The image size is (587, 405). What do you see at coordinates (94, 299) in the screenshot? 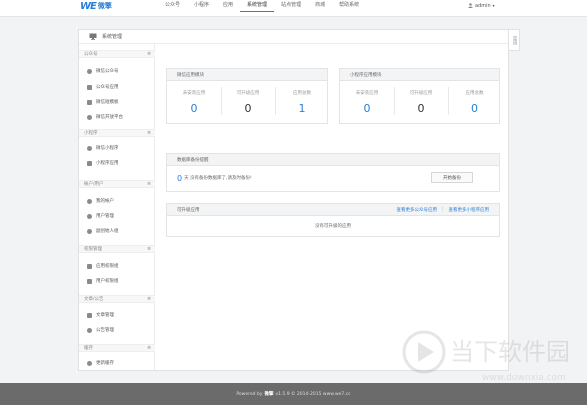
I see `group-title: 文章/公告` at bounding box center [94, 299].